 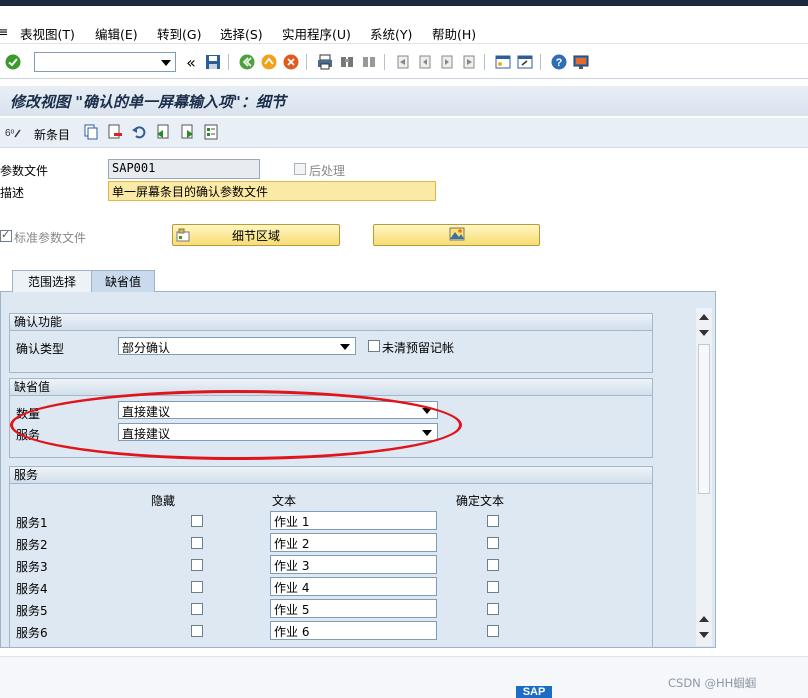 What do you see at coordinates (187, 132) in the screenshot?
I see `next-entry-icon` at bounding box center [187, 132].